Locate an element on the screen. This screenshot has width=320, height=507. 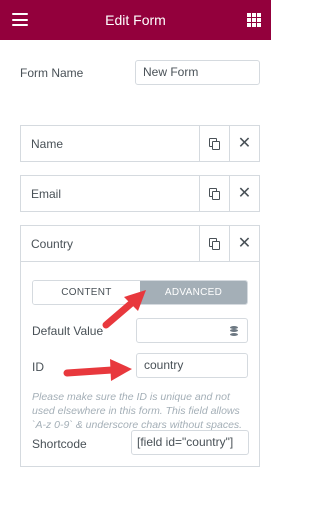
tab-advanced: ADVANCED is located at coordinates (193, 292).